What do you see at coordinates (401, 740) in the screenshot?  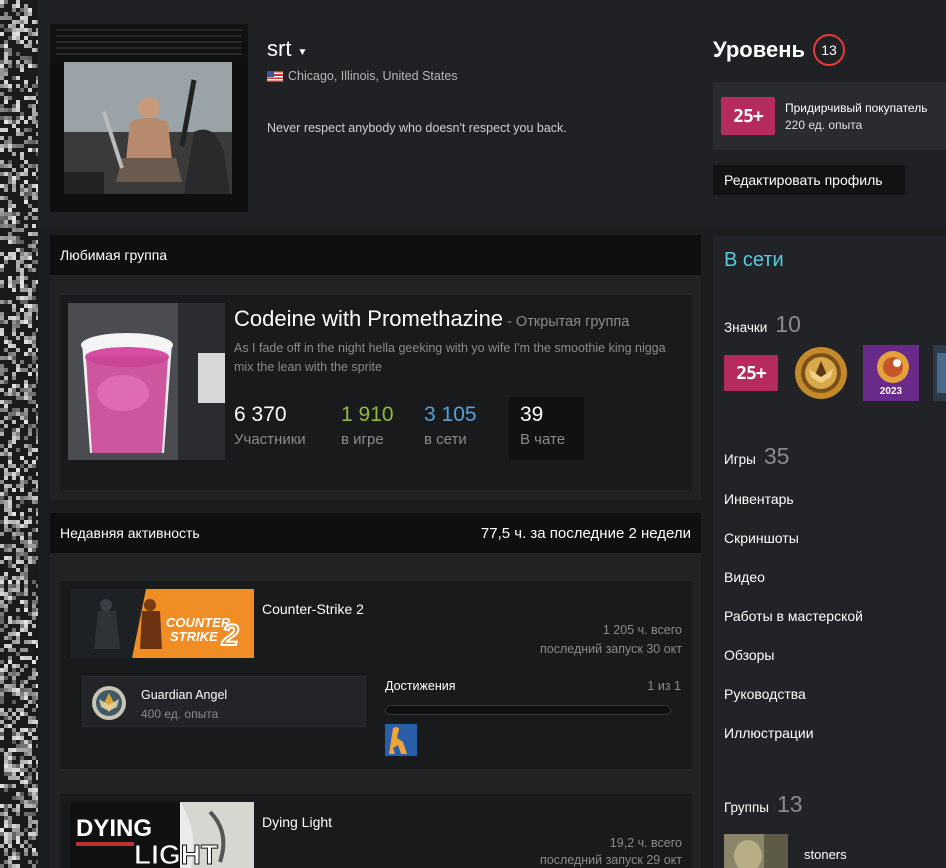 I see `achievement-mini-icon` at bounding box center [401, 740].